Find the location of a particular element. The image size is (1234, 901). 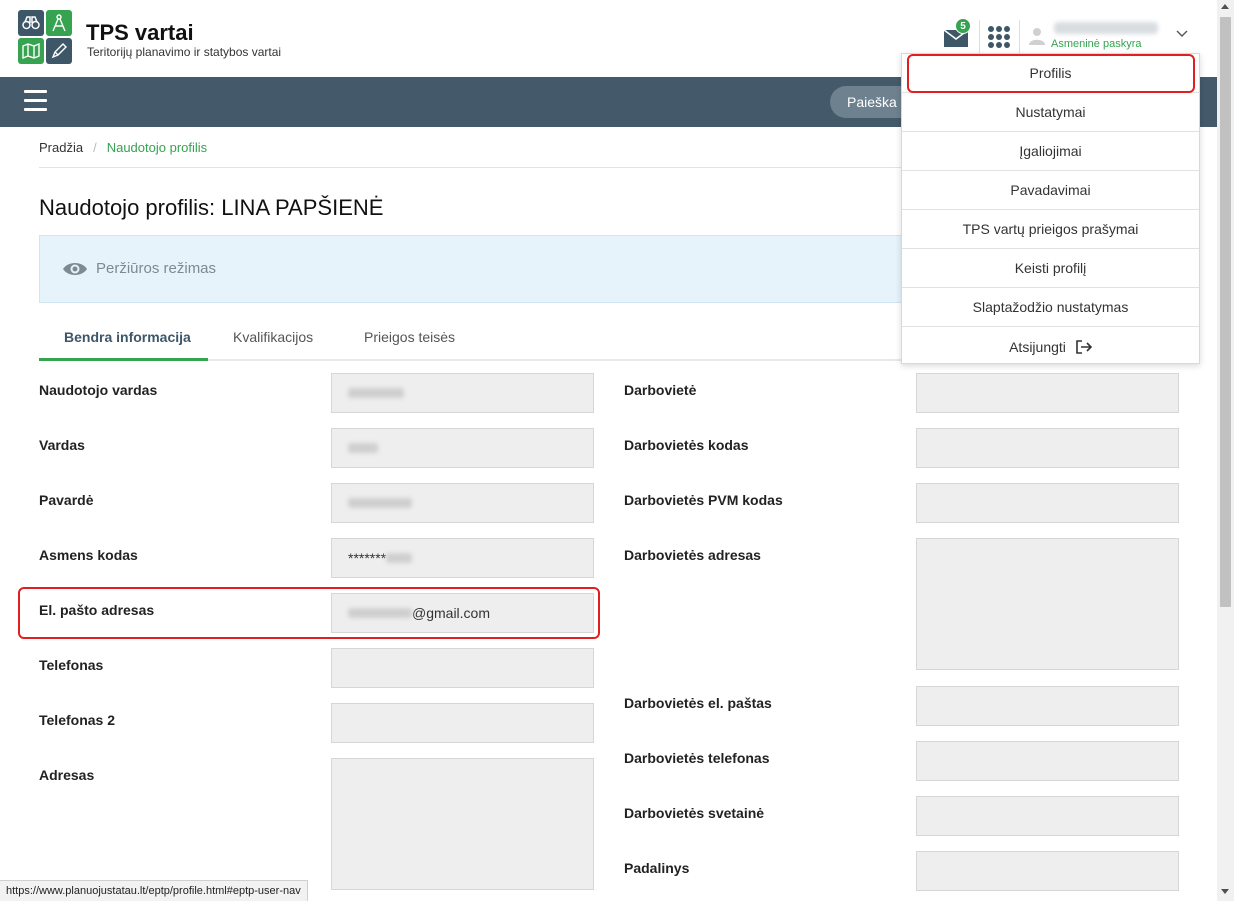

user-name-redacted is located at coordinates (1106, 28).